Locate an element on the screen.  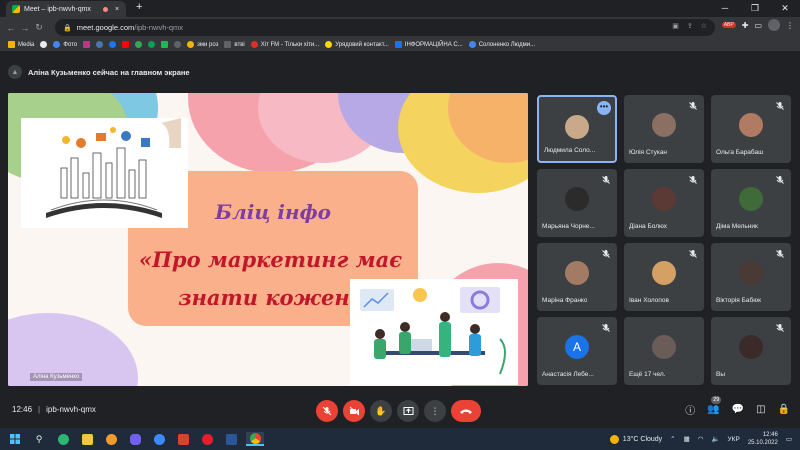
word-icon is located at coordinates (231, 439).